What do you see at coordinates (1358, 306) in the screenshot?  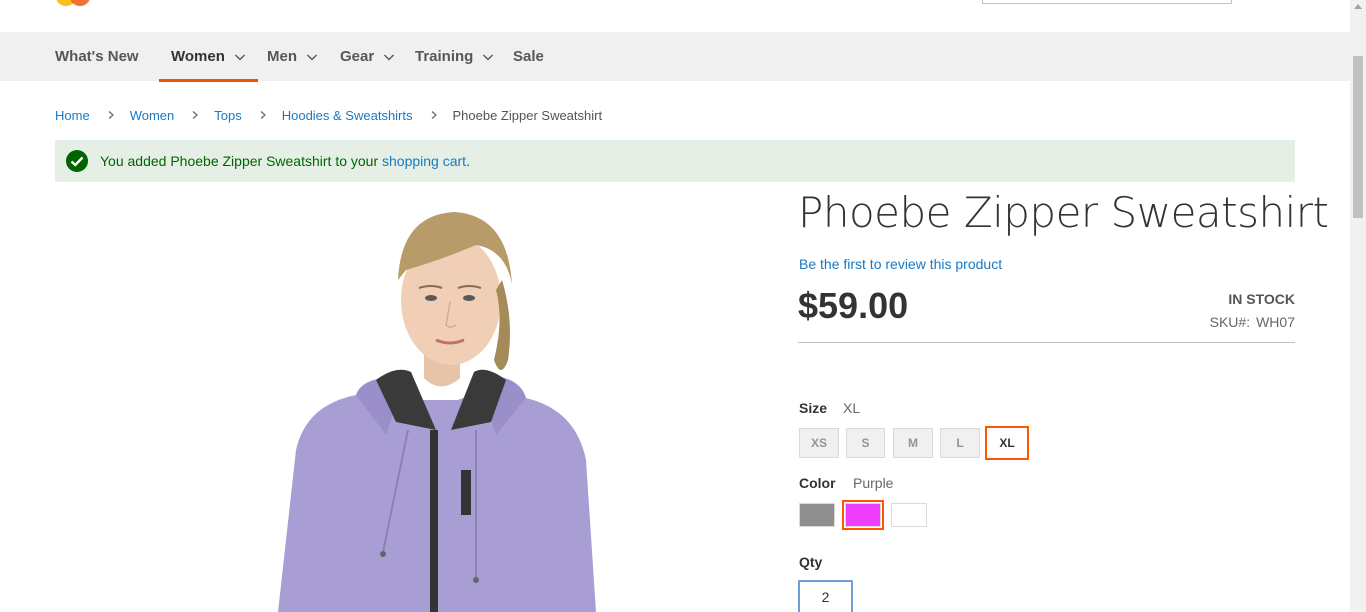 I see `scrollbar` at bounding box center [1358, 306].